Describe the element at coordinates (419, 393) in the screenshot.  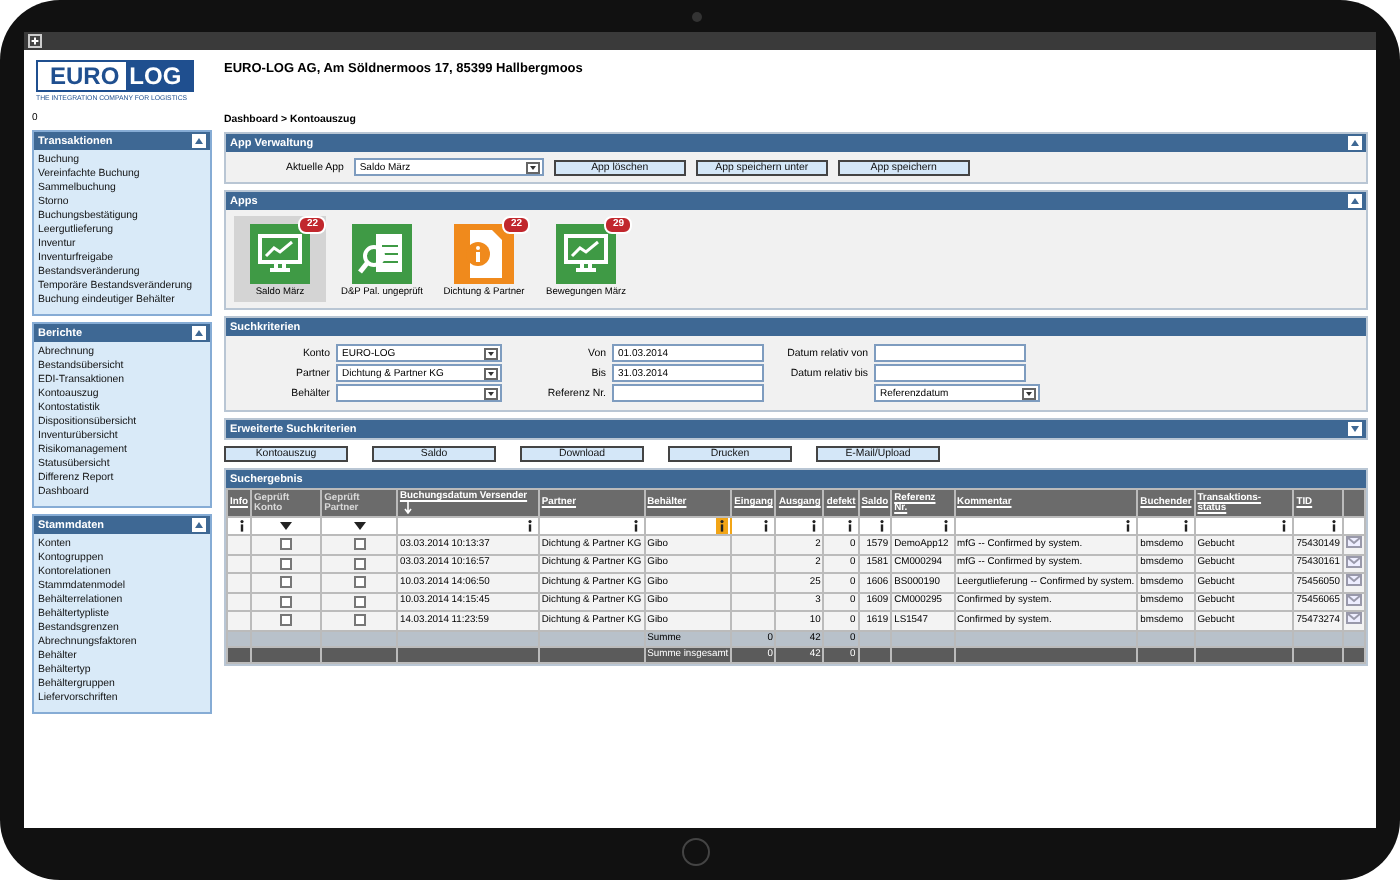
I see `select-field` at that location.